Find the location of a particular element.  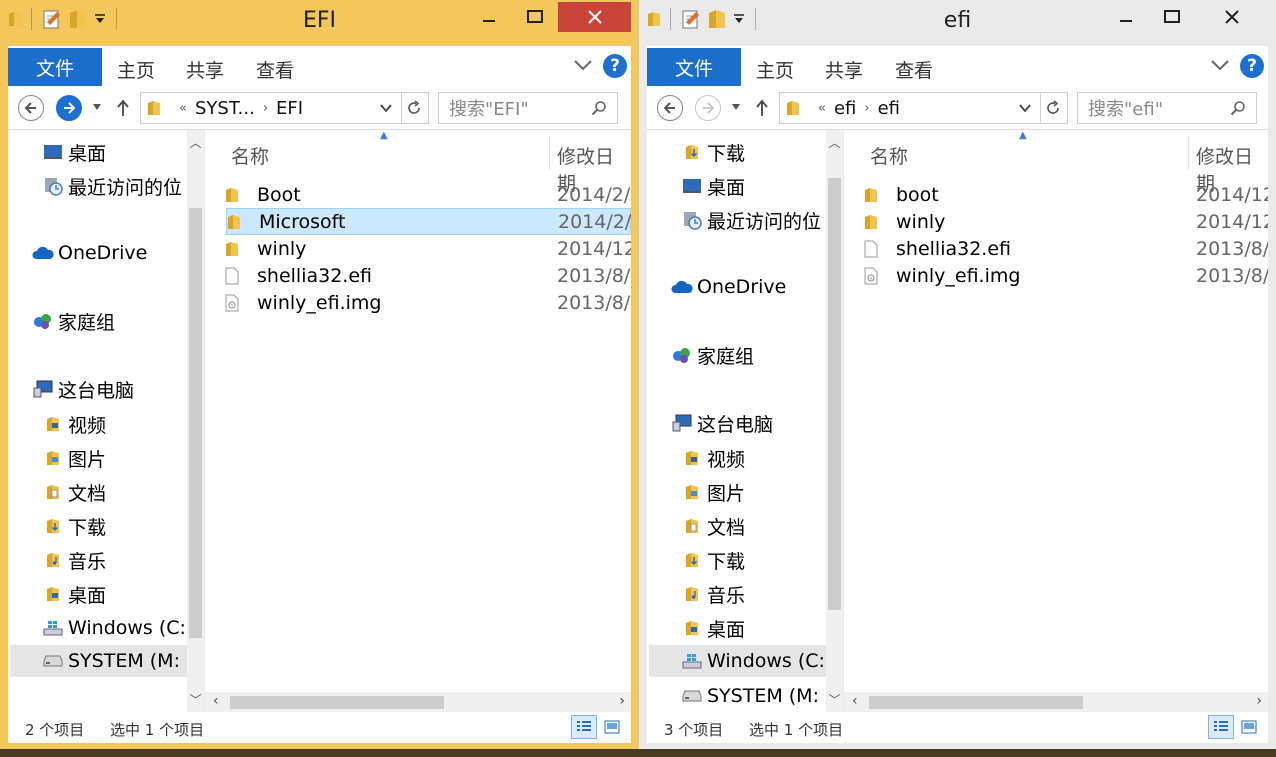

nav-item-desktop-2: 桌面 is located at coordinates (713, 628).